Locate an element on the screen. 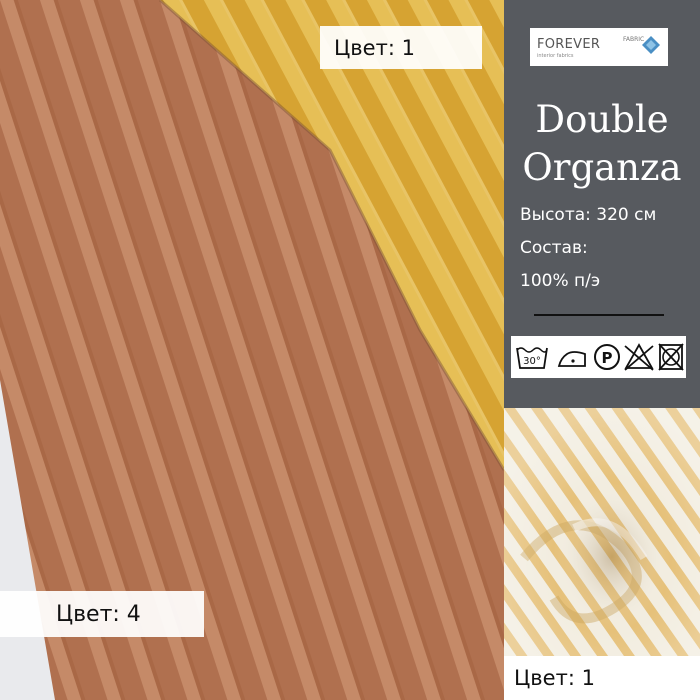 The height and width of the screenshot is (700, 700). fabric-closeup-photo is located at coordinates (602, 532).